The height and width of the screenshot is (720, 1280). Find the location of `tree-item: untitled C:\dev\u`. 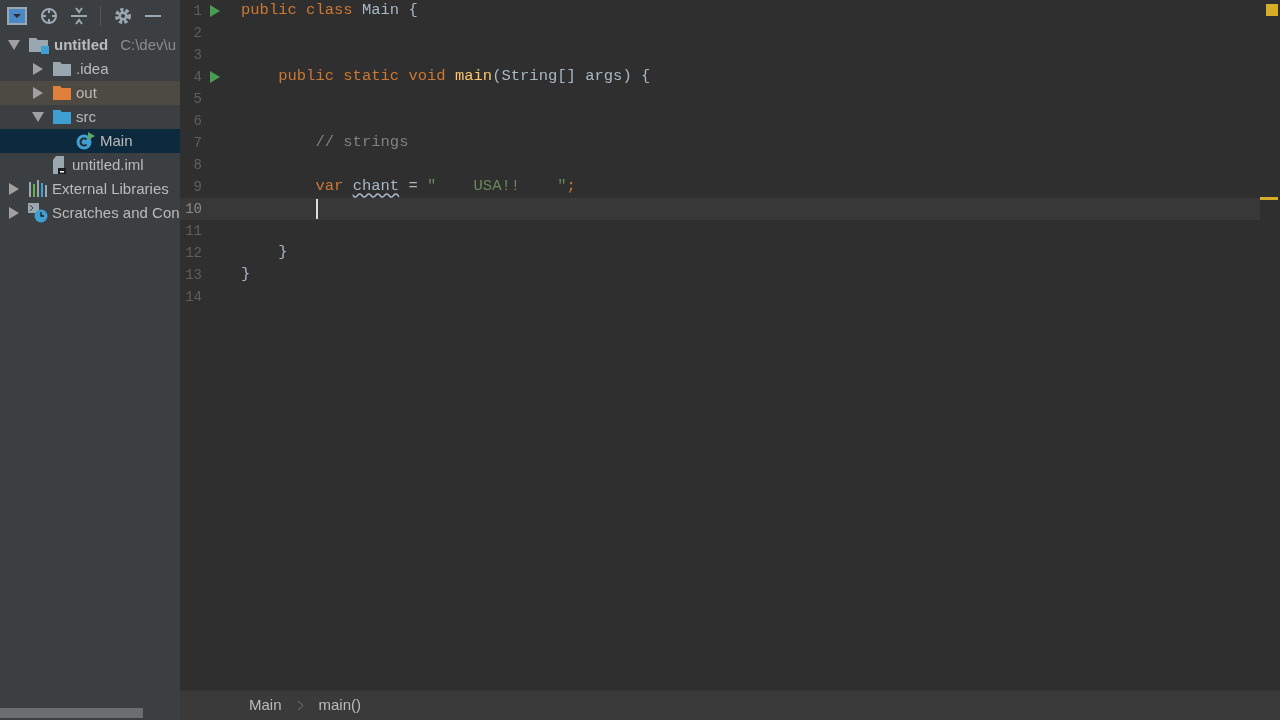

tree-item: untitled C:\dev\u is located at coordinates (90, 45).